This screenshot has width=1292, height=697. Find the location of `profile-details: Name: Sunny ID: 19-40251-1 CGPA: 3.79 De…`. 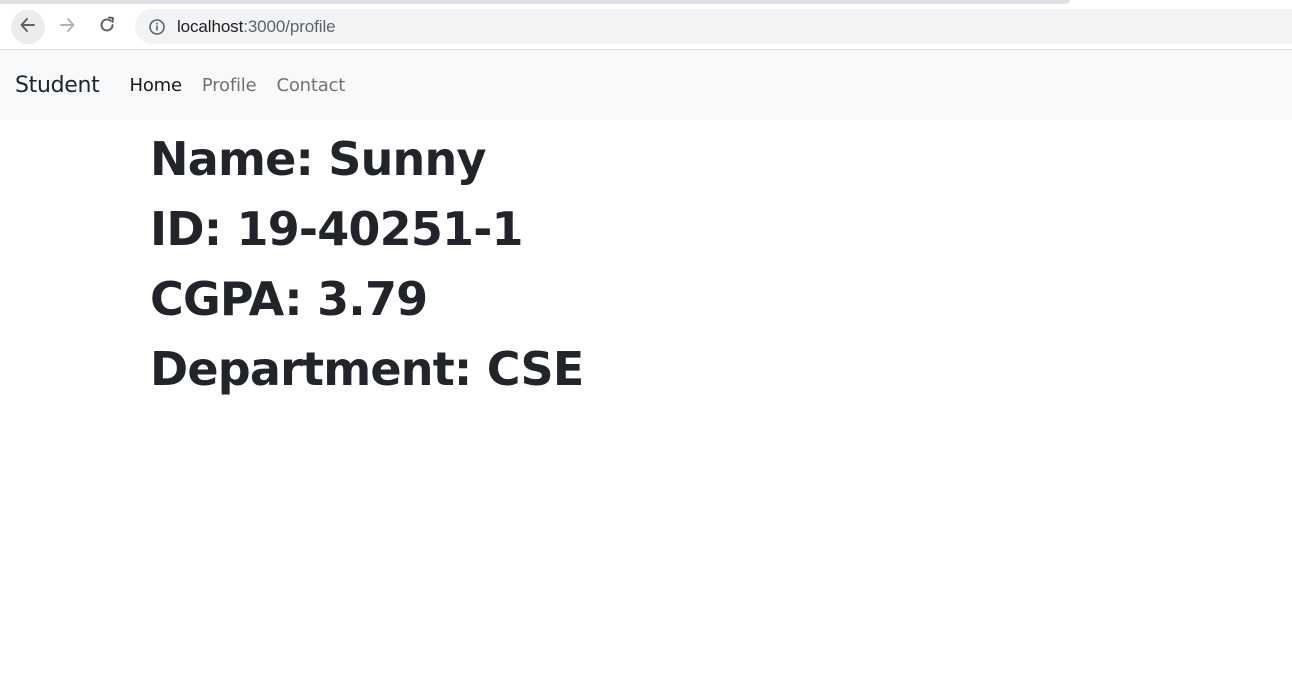

profile-details: Name: Sunny ID: 19-40251-1 CGPA: 3.79 De… is located at coordinates (367, 264).